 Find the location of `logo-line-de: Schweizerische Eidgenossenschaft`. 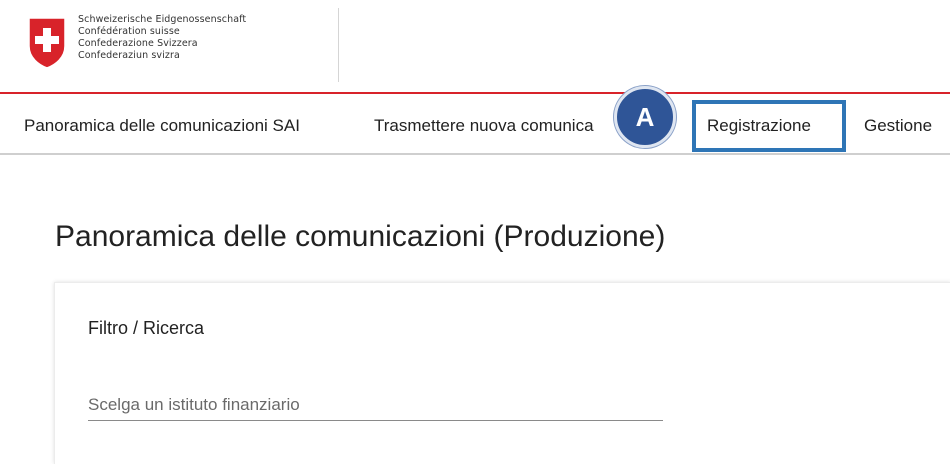

logo-line-de: Schweizerische Eidgenossenschaft is located at coordinates (162, 19).